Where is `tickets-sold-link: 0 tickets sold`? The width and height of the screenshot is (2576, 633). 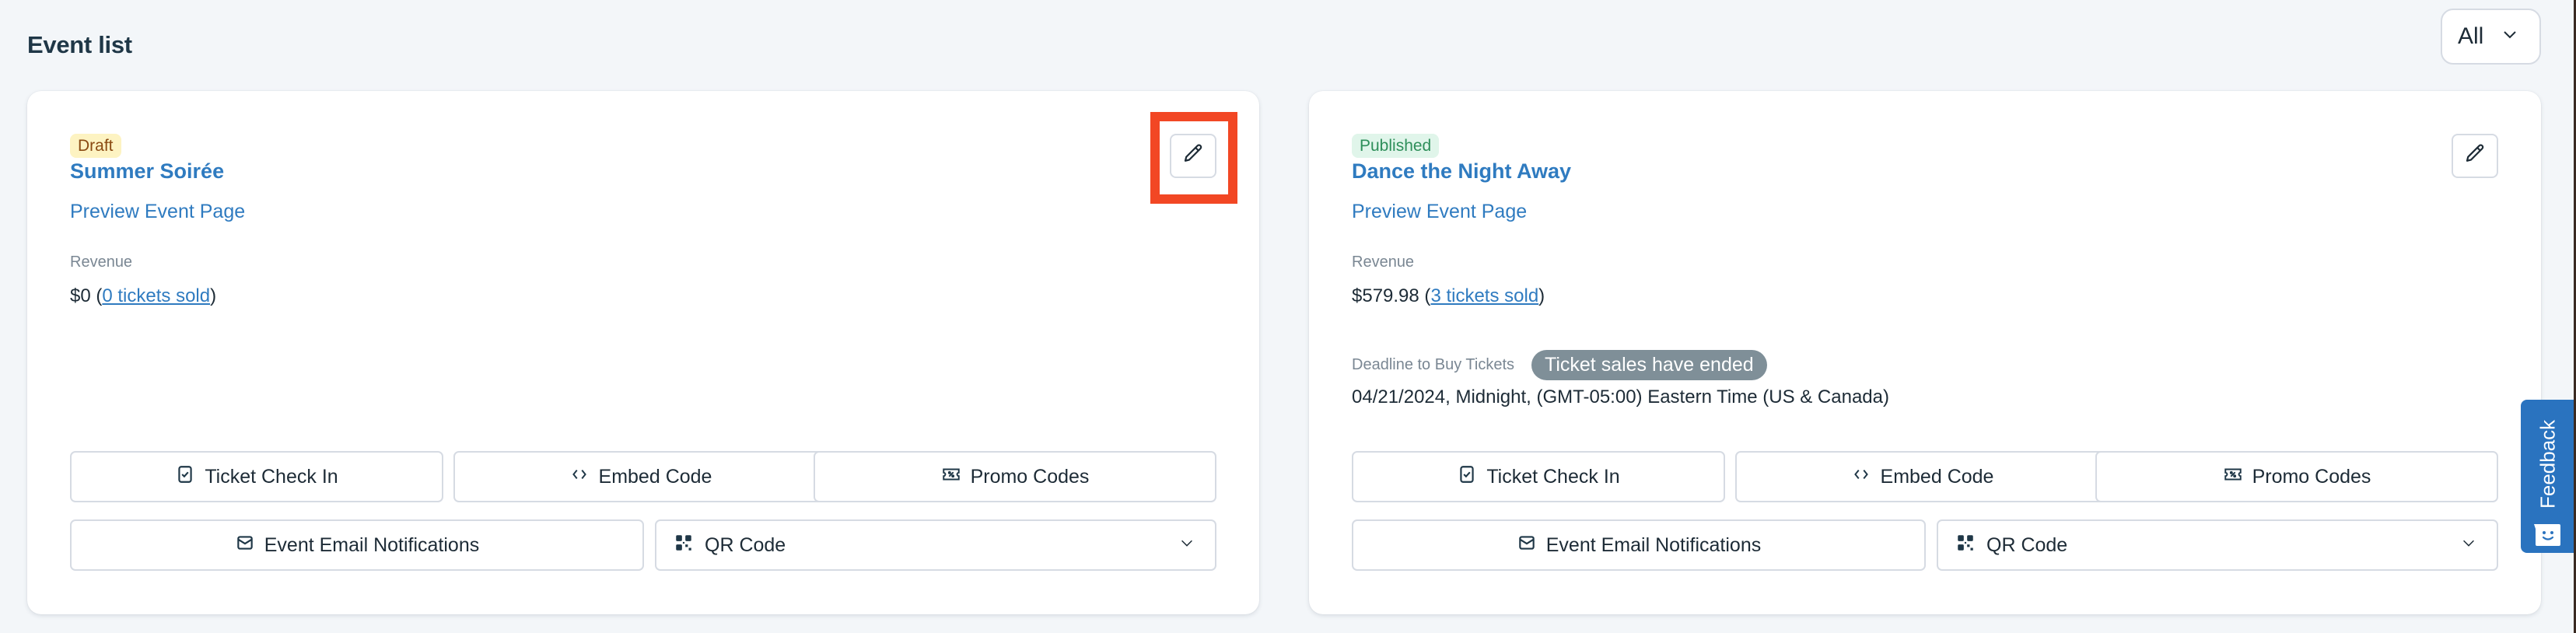
tickets-sold-link: 0 tickets sold is located at coordinates (156, 296).